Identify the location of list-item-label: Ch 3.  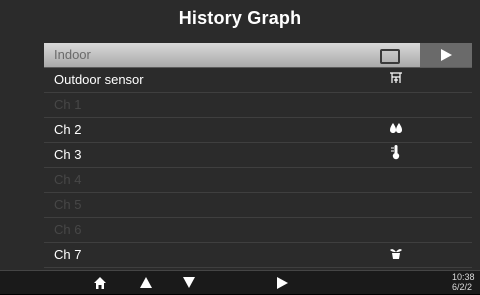
(68, 154).